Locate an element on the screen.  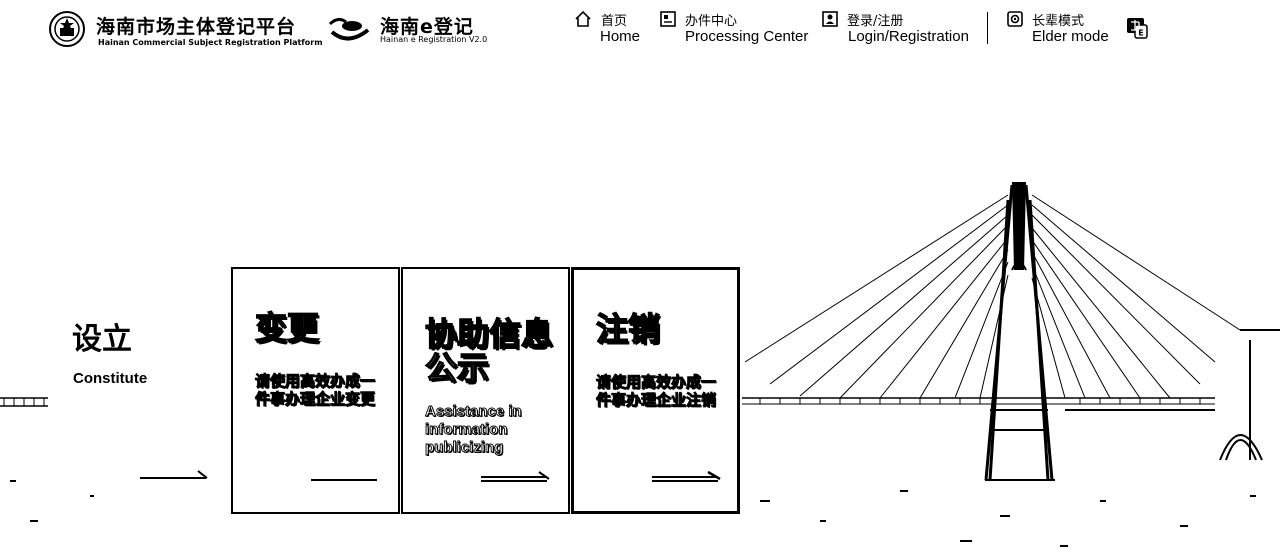
card-description: 请使用高效办成一件事办理企业注销 is located at coordinates (656, 392).